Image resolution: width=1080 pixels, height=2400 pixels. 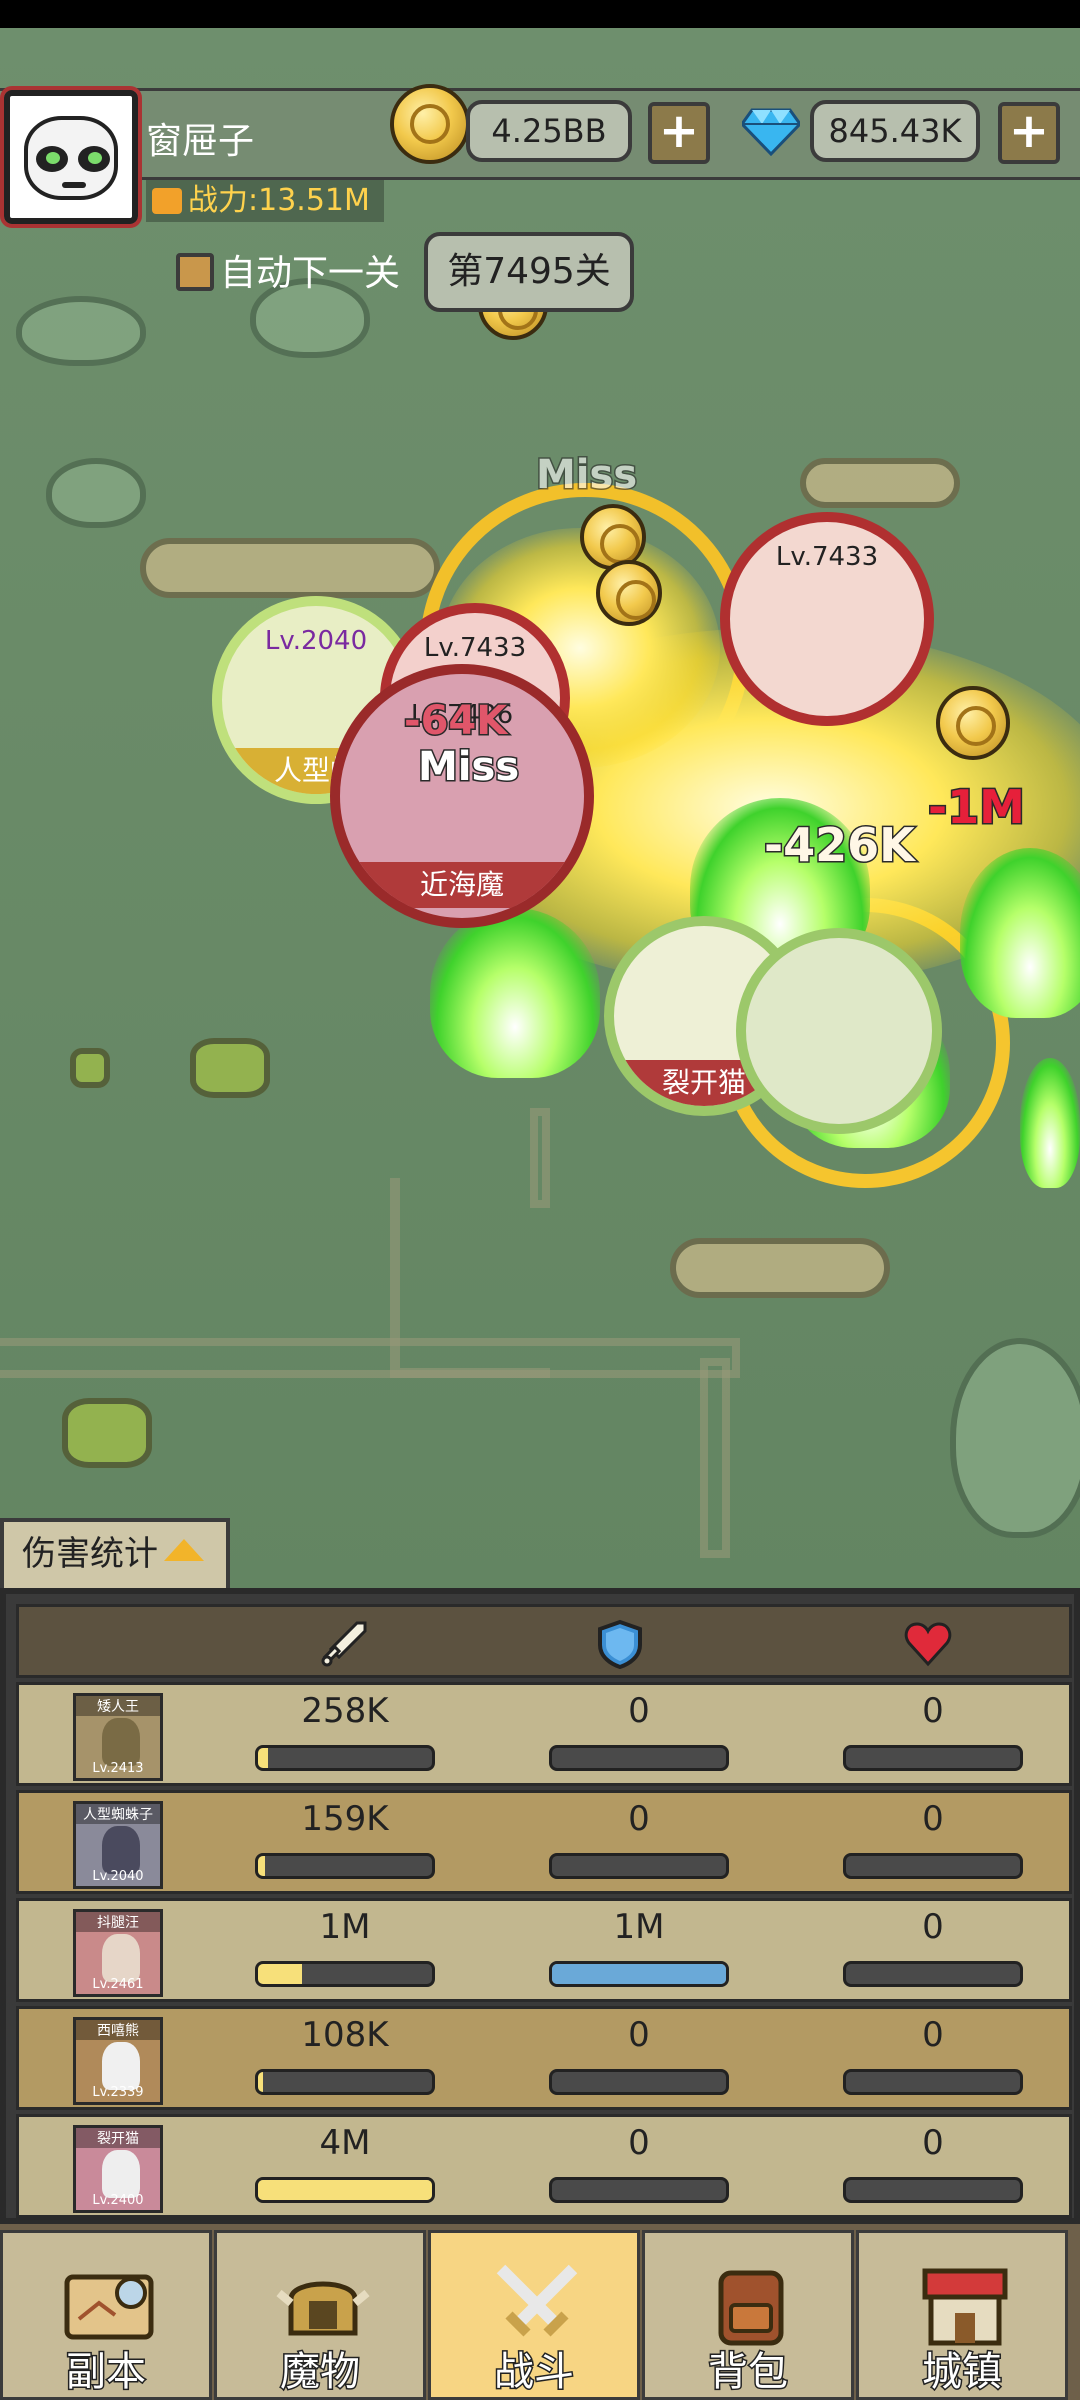 I want to click on map-bones, so click(x=780, y=1268).